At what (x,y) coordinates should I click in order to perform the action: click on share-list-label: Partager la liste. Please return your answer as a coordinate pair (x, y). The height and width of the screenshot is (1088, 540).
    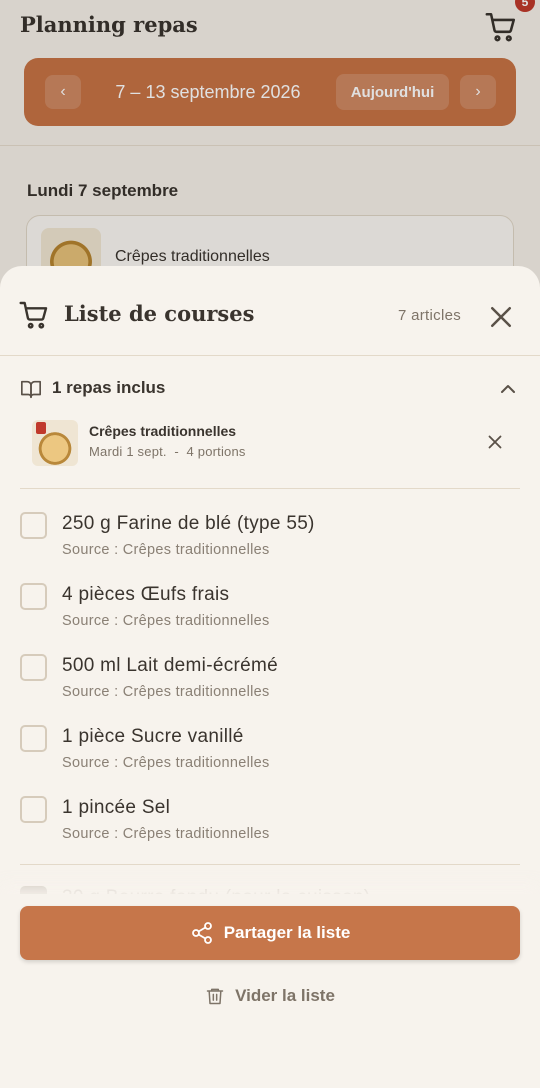
    Looking at the image, I should click on (287, 932).